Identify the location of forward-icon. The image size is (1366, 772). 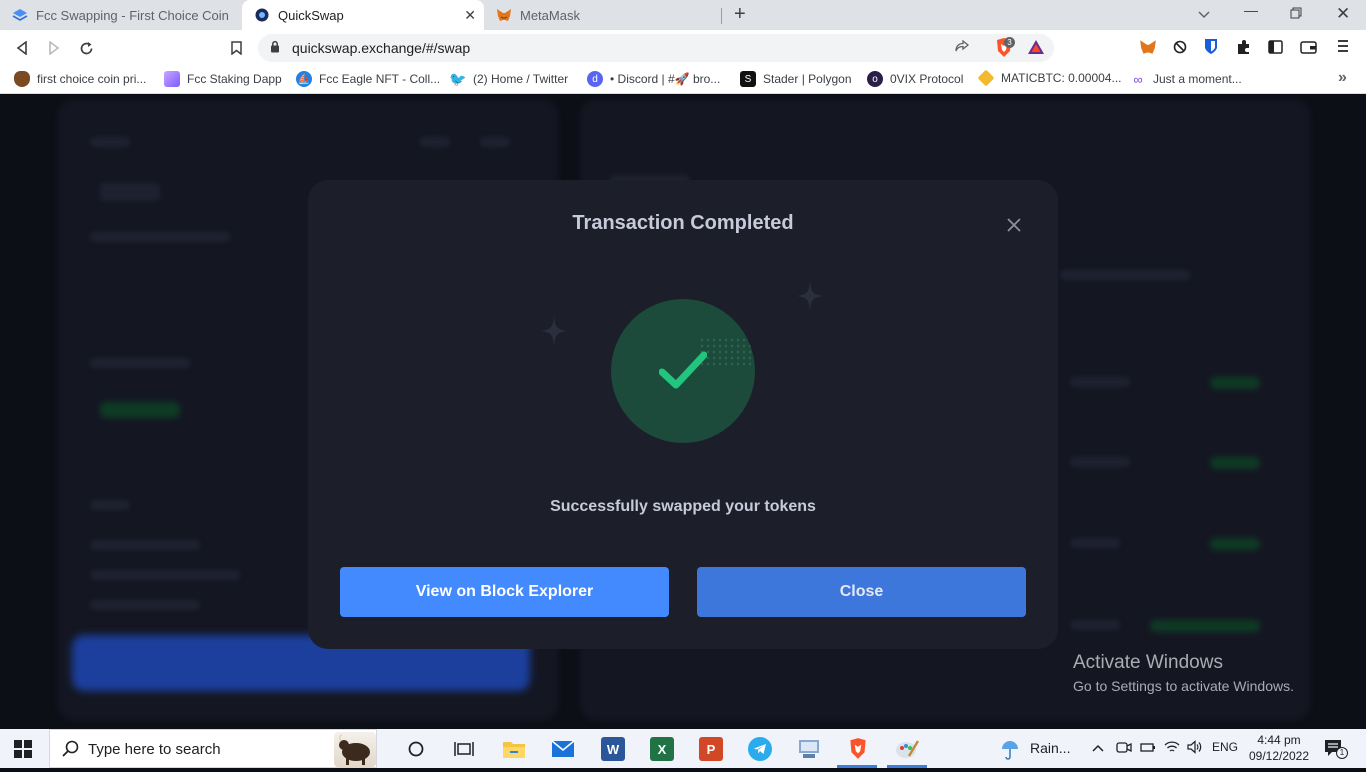
(54, 48).